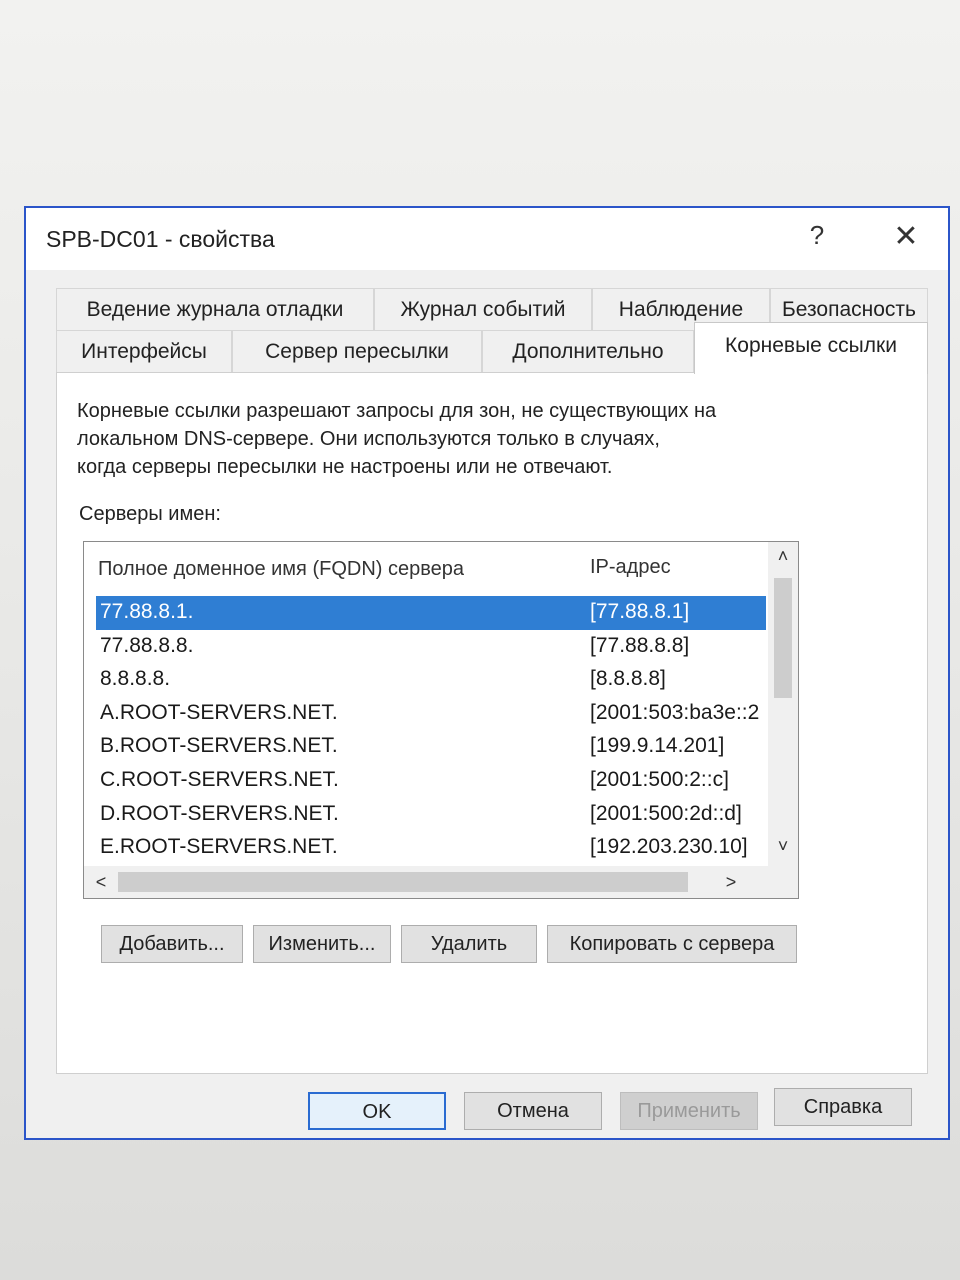 The image size is (960, 1280). I want to click on tab-advanced: Дополнительно, so click(588, 351).